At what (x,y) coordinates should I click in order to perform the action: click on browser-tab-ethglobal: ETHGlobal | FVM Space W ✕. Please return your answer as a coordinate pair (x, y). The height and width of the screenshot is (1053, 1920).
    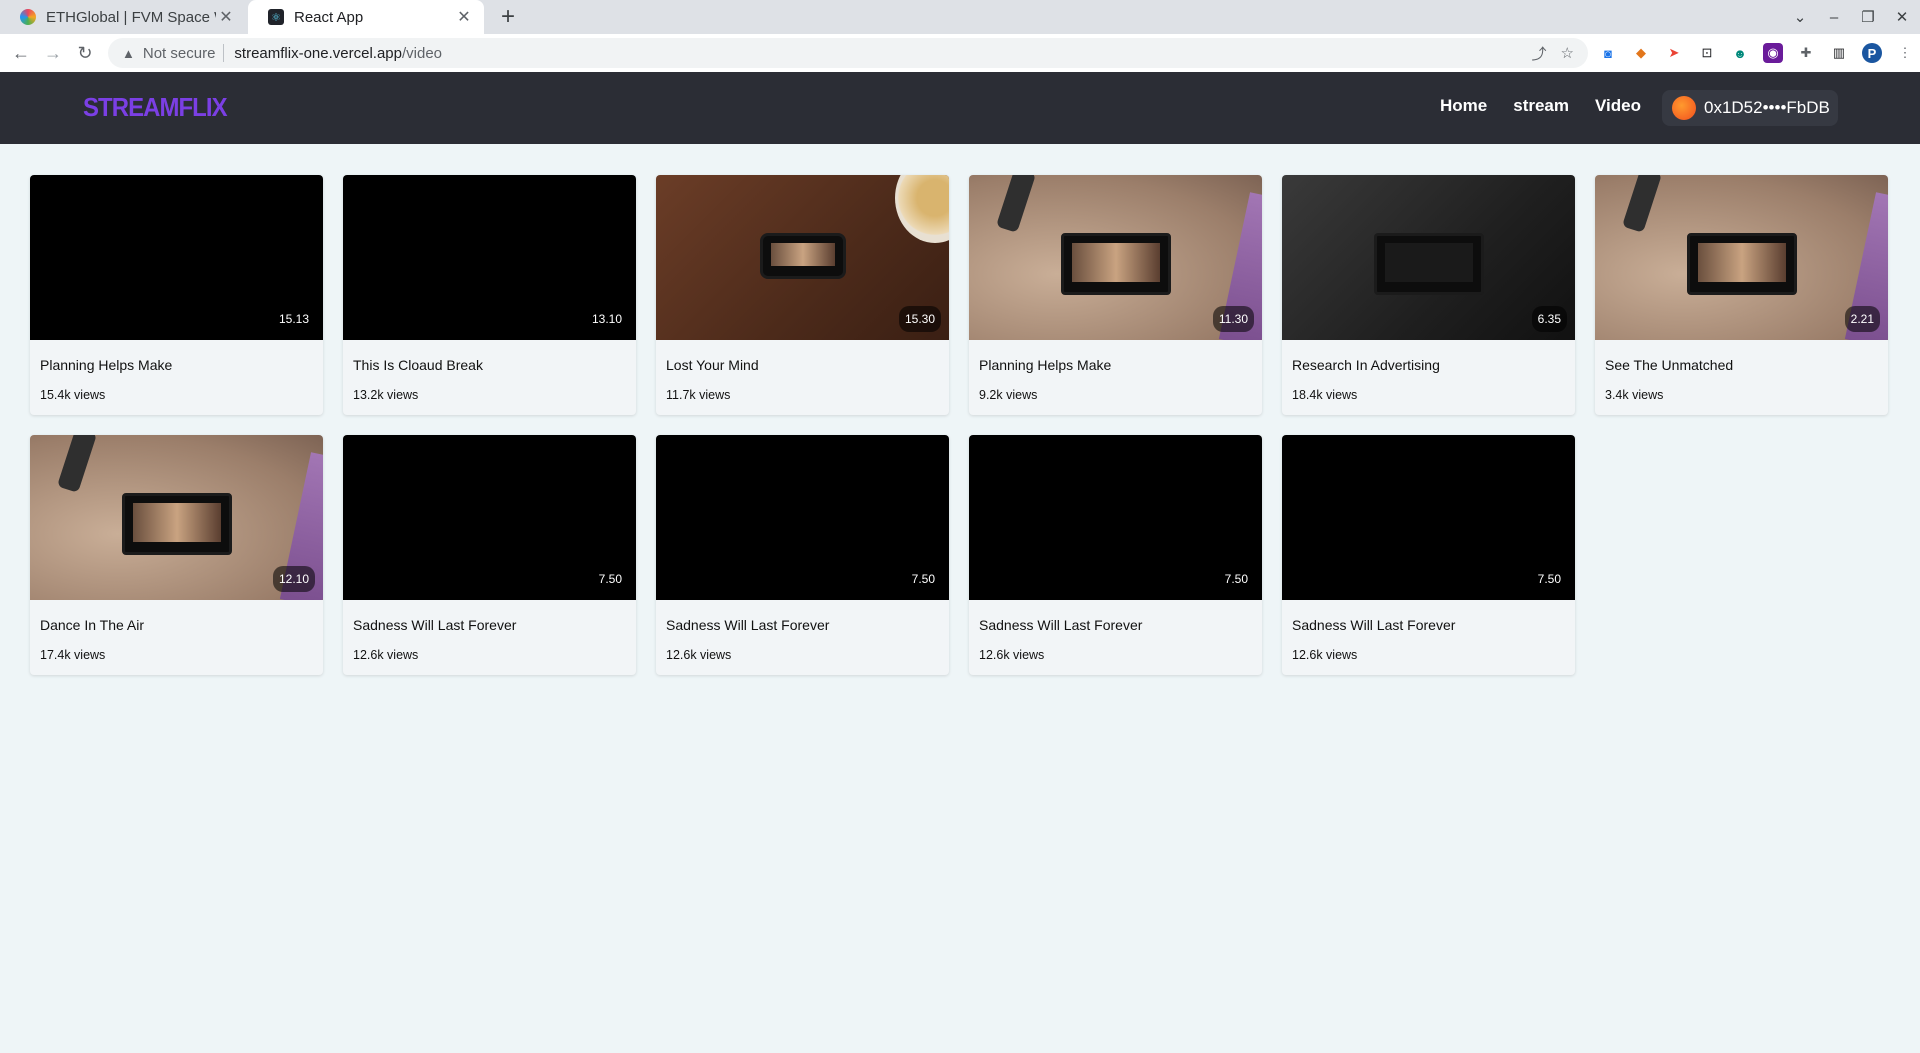
    Looking at the image, I should click on (123, 17).